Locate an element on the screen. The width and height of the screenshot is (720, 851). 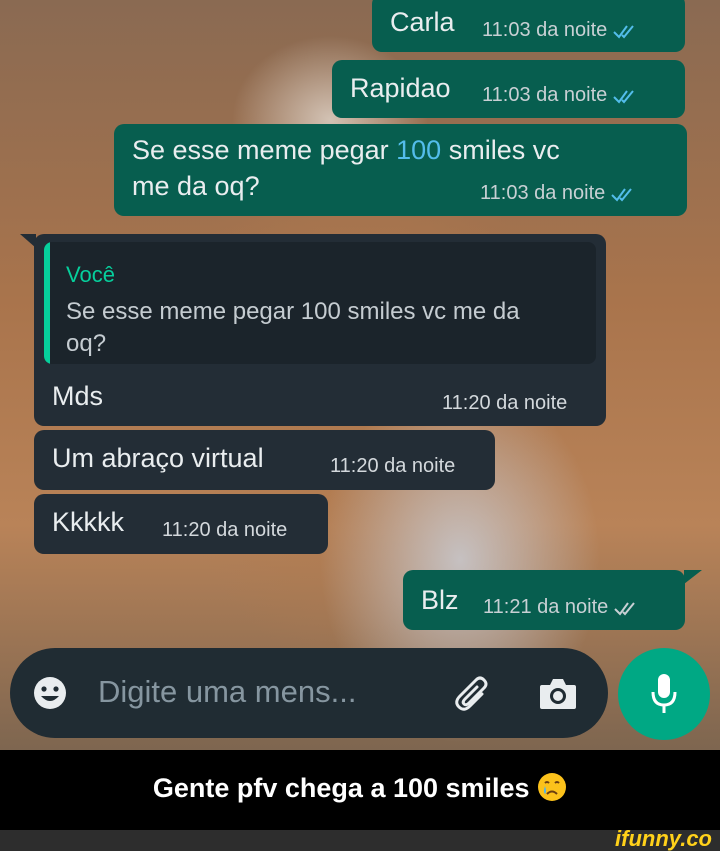
message-incoming: Um abraço virtual 11:20 da noite is located at coordinates (264, 460).